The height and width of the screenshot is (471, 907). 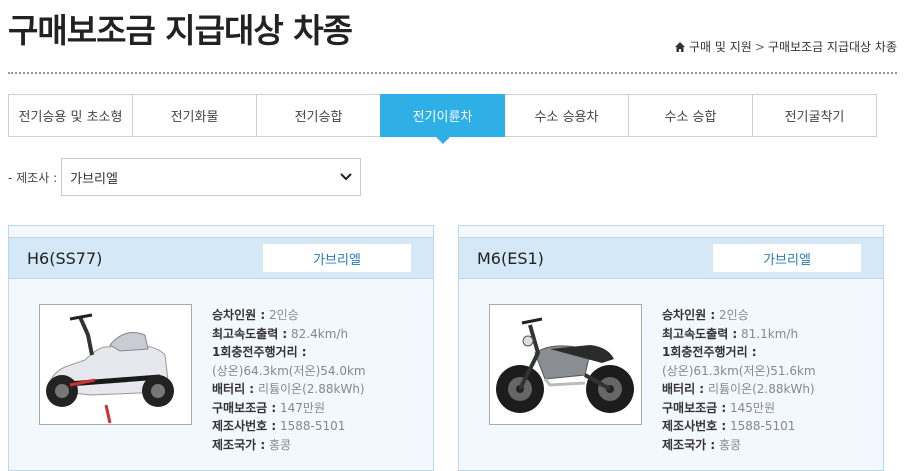 I want to click on chevron-down-icon, so click(x=346, y=177).